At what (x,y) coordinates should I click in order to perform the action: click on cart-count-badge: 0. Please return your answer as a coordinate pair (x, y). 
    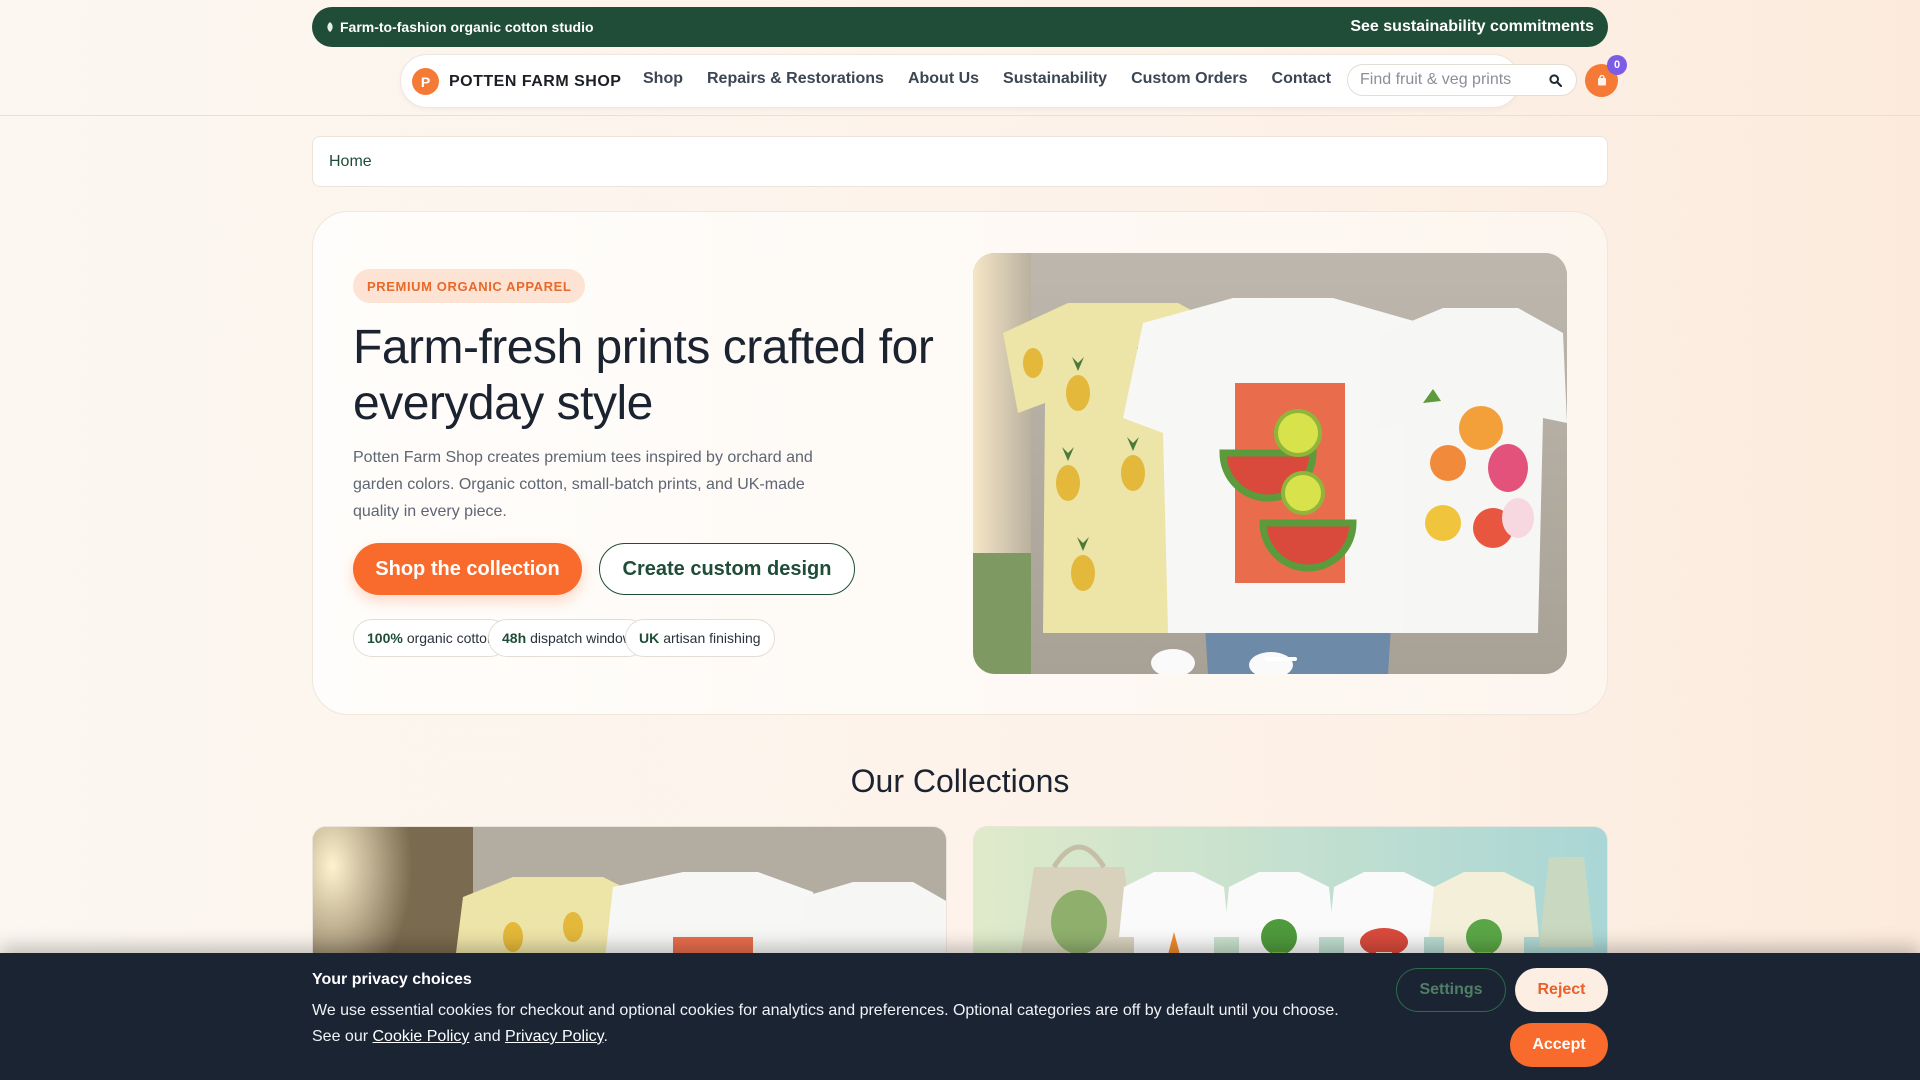
    Looking at the image, I should click on (1617, 65).